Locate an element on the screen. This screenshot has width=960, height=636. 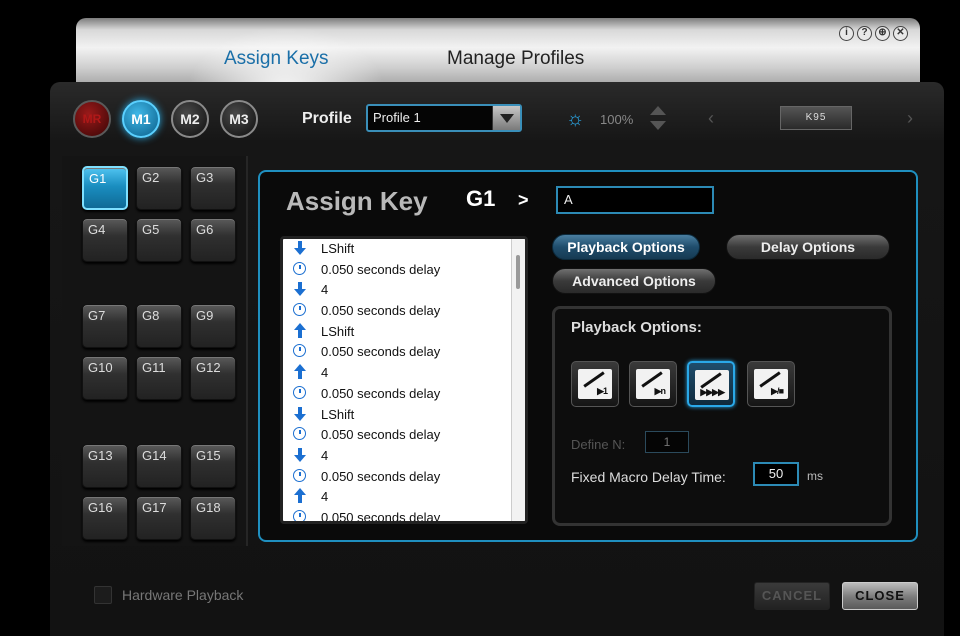
globe-icon: ⊕ is located at coordinates (882, 33).